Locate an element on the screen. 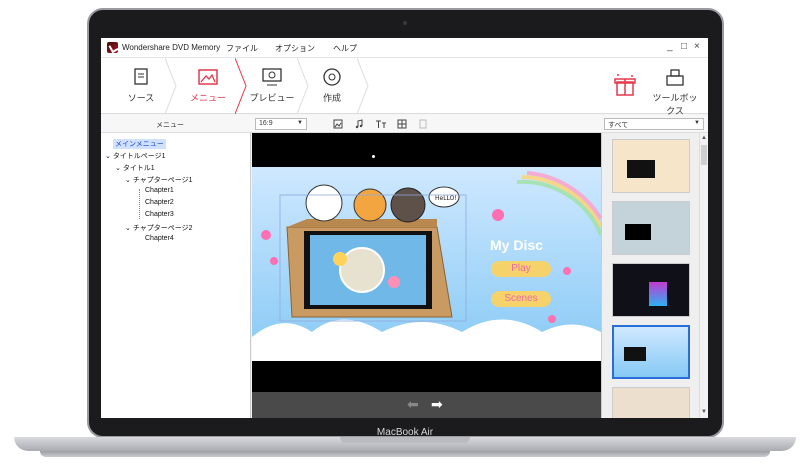 The width and height of the screenshot is (810, 470). close-button: × is located at coordinates (697, 46).